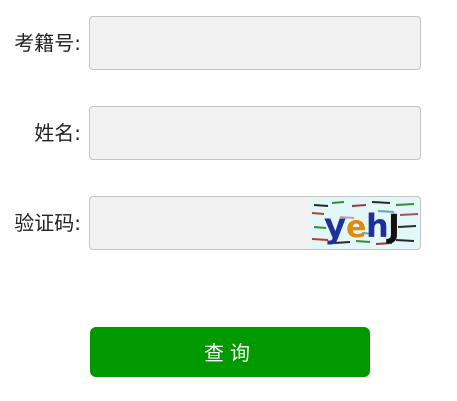  I want to click on svg-text: J, so click(393, 226).